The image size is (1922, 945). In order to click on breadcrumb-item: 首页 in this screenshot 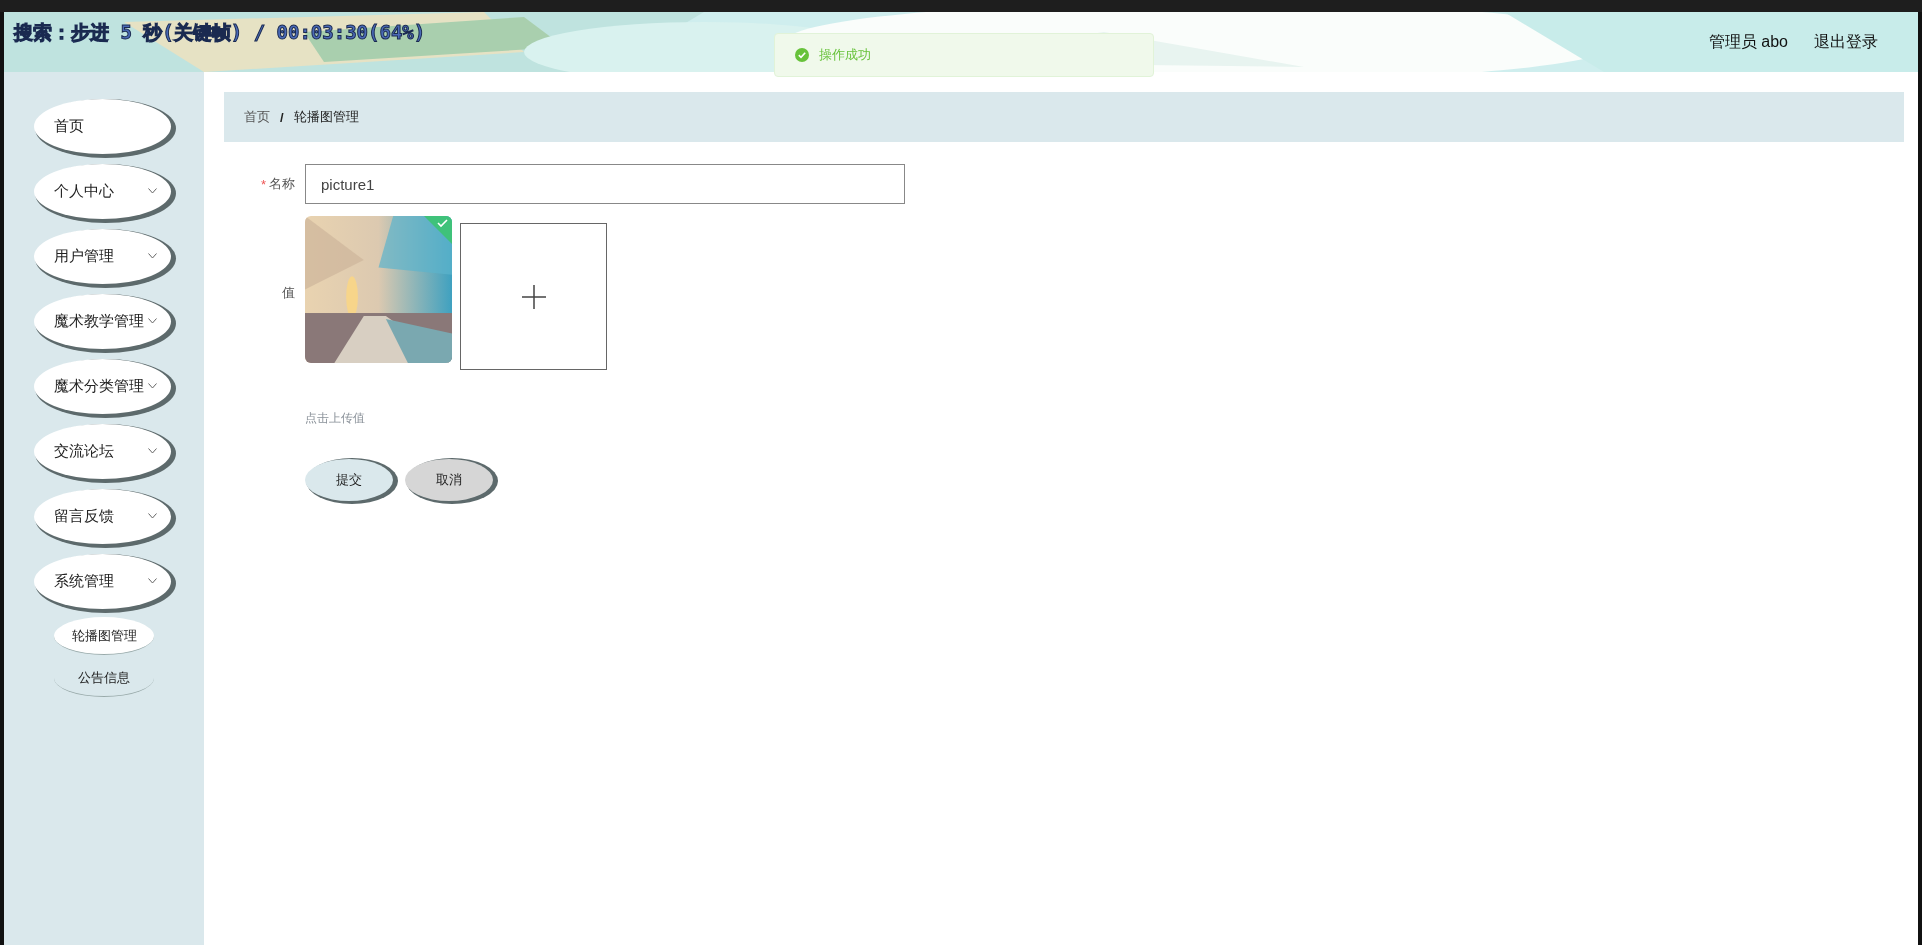, I will do `click(257, 117)`.